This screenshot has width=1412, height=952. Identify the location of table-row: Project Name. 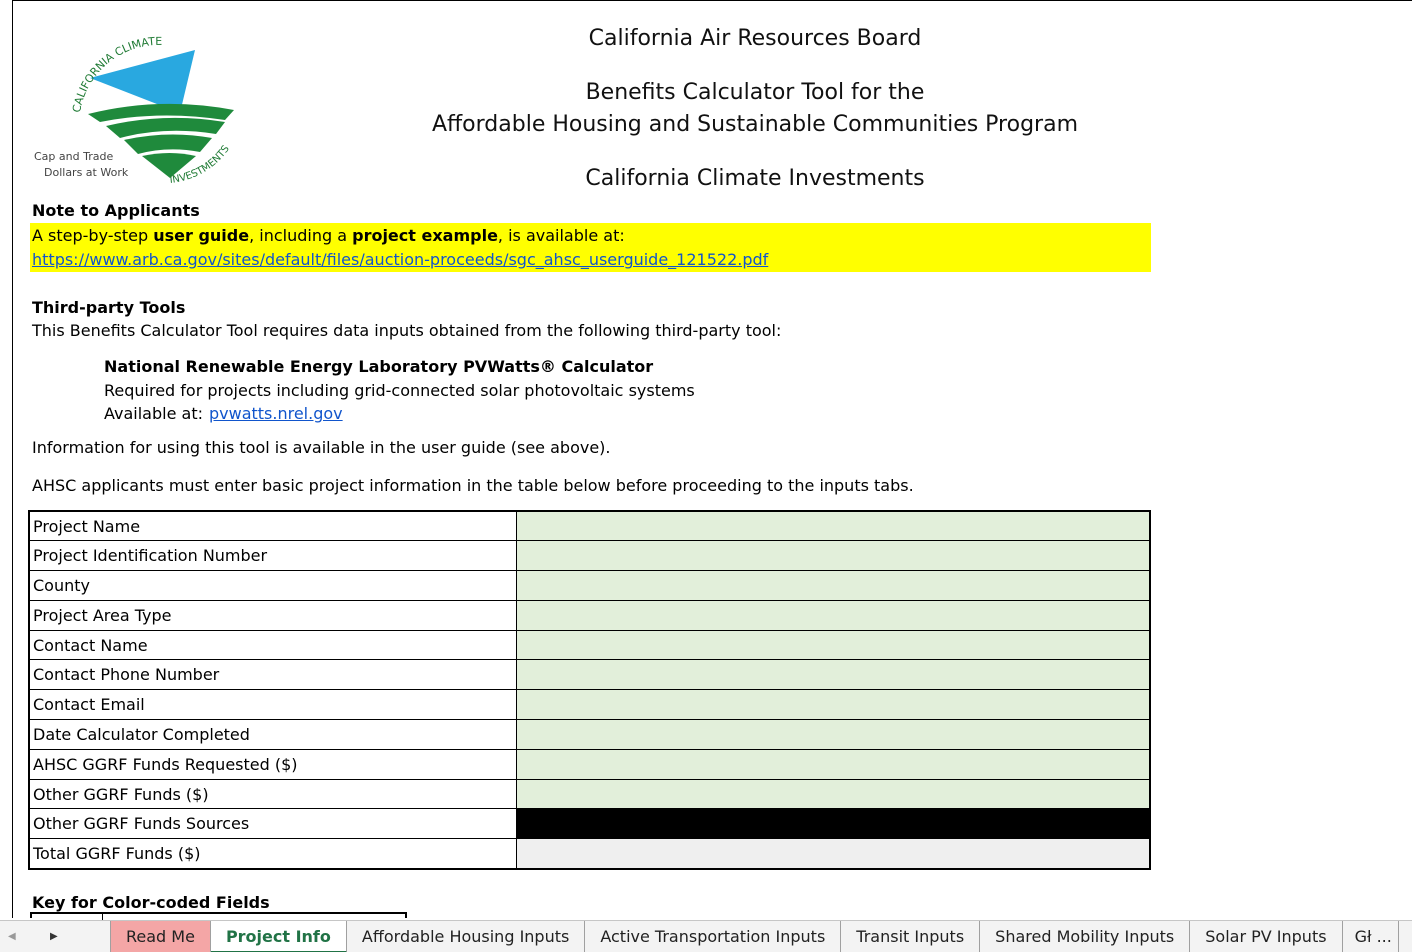
(589, 526).